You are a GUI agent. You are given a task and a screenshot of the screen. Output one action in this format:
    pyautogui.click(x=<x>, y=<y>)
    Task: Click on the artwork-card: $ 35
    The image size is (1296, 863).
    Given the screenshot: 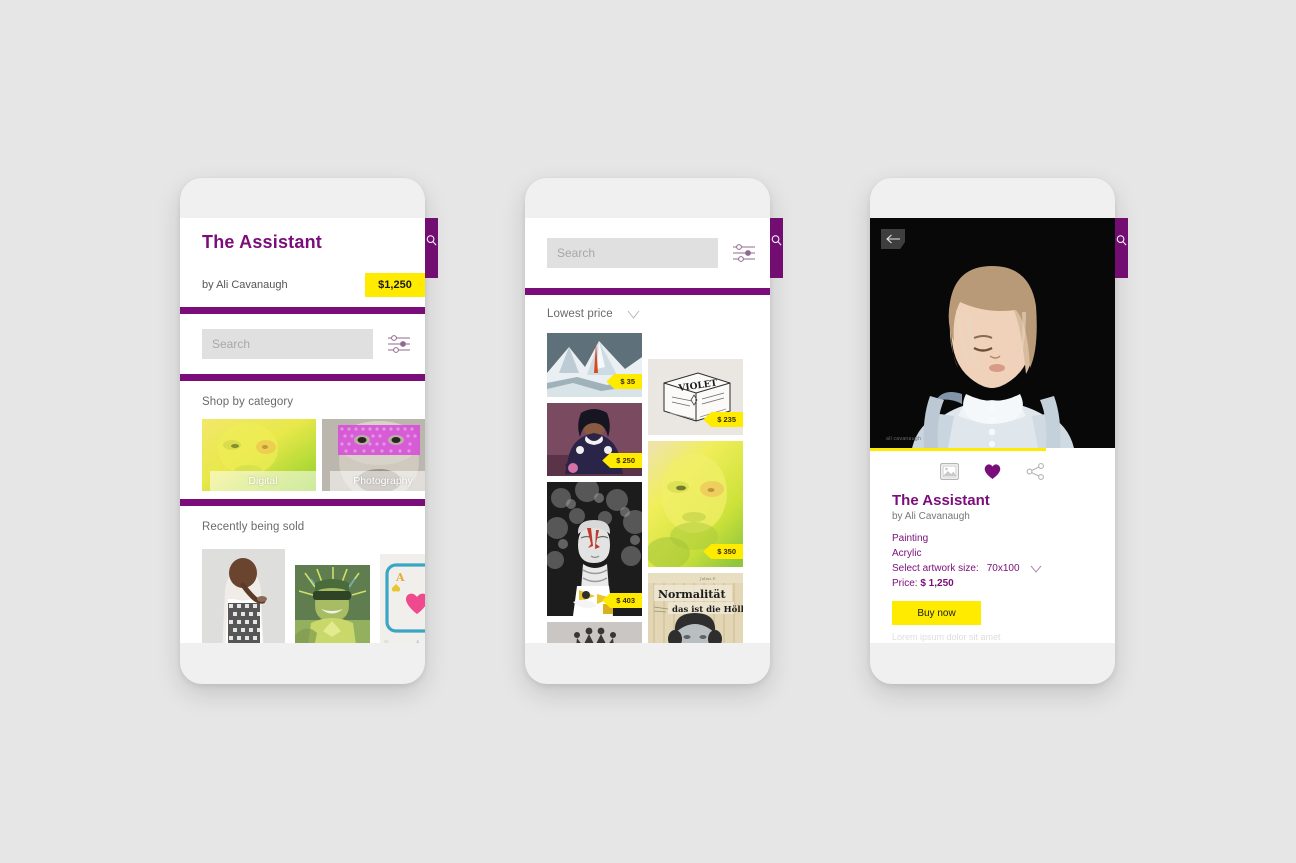 What is the action you would take?
    pyautogui.click(x=594, y=365)
    